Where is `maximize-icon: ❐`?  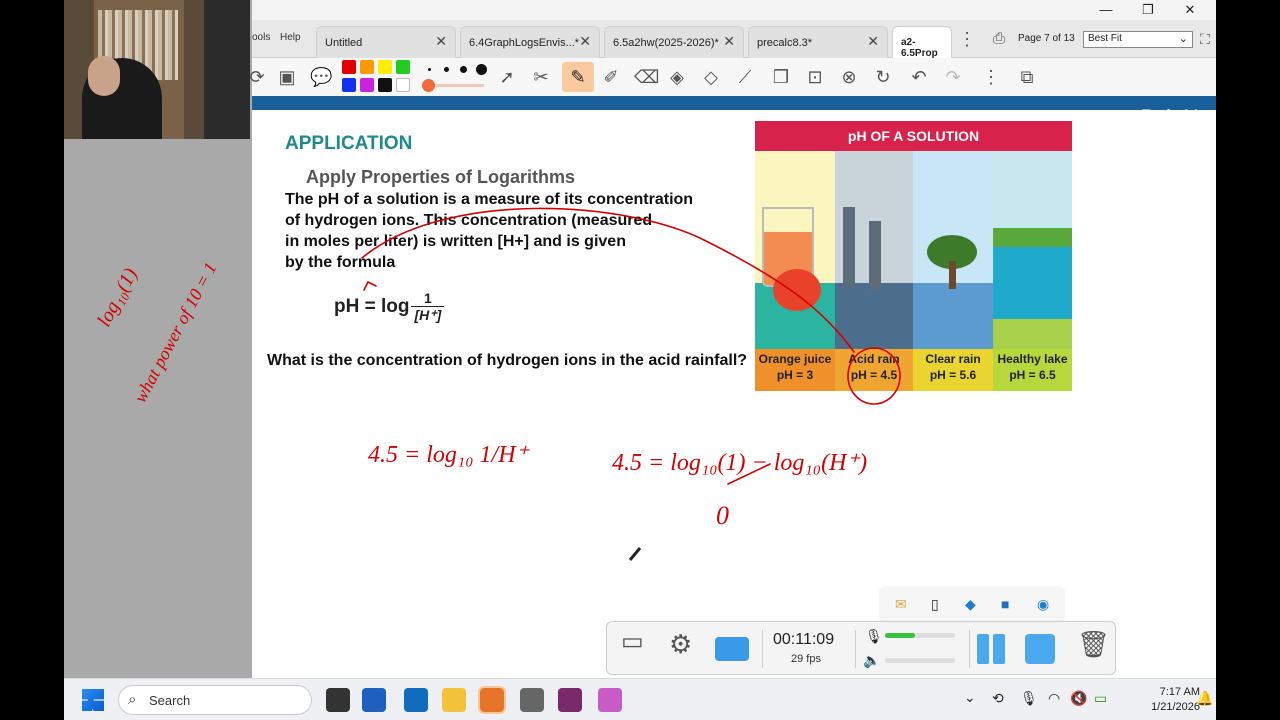
maximize-icon: ❐ is located at coordinates (1148, 10).